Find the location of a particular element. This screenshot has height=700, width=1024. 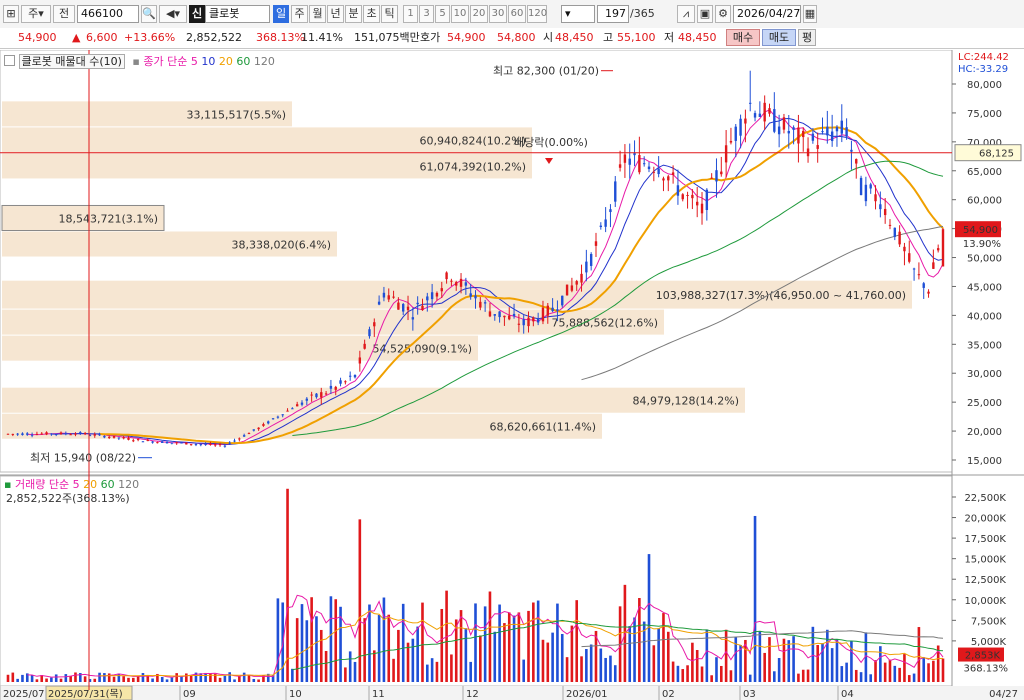

date-input: 2026/04/27 is located at coordinates (767, 14).